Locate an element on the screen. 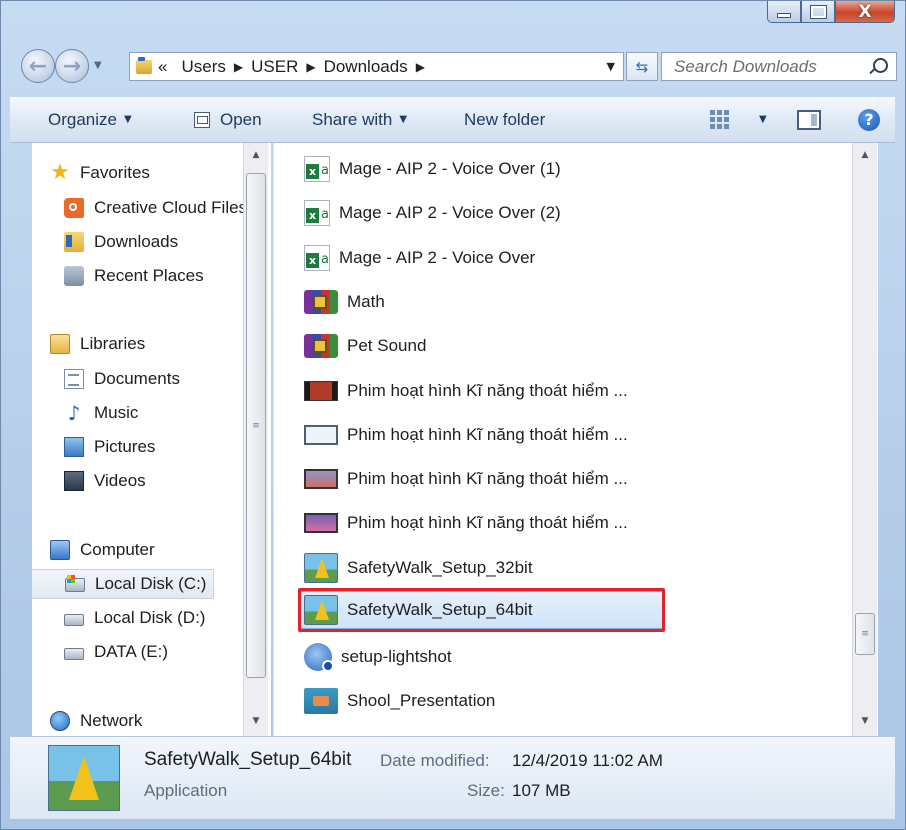 This screenshot has width=906, height=830. file-item: Shool_Presentation is located at coordinates (399, 701).